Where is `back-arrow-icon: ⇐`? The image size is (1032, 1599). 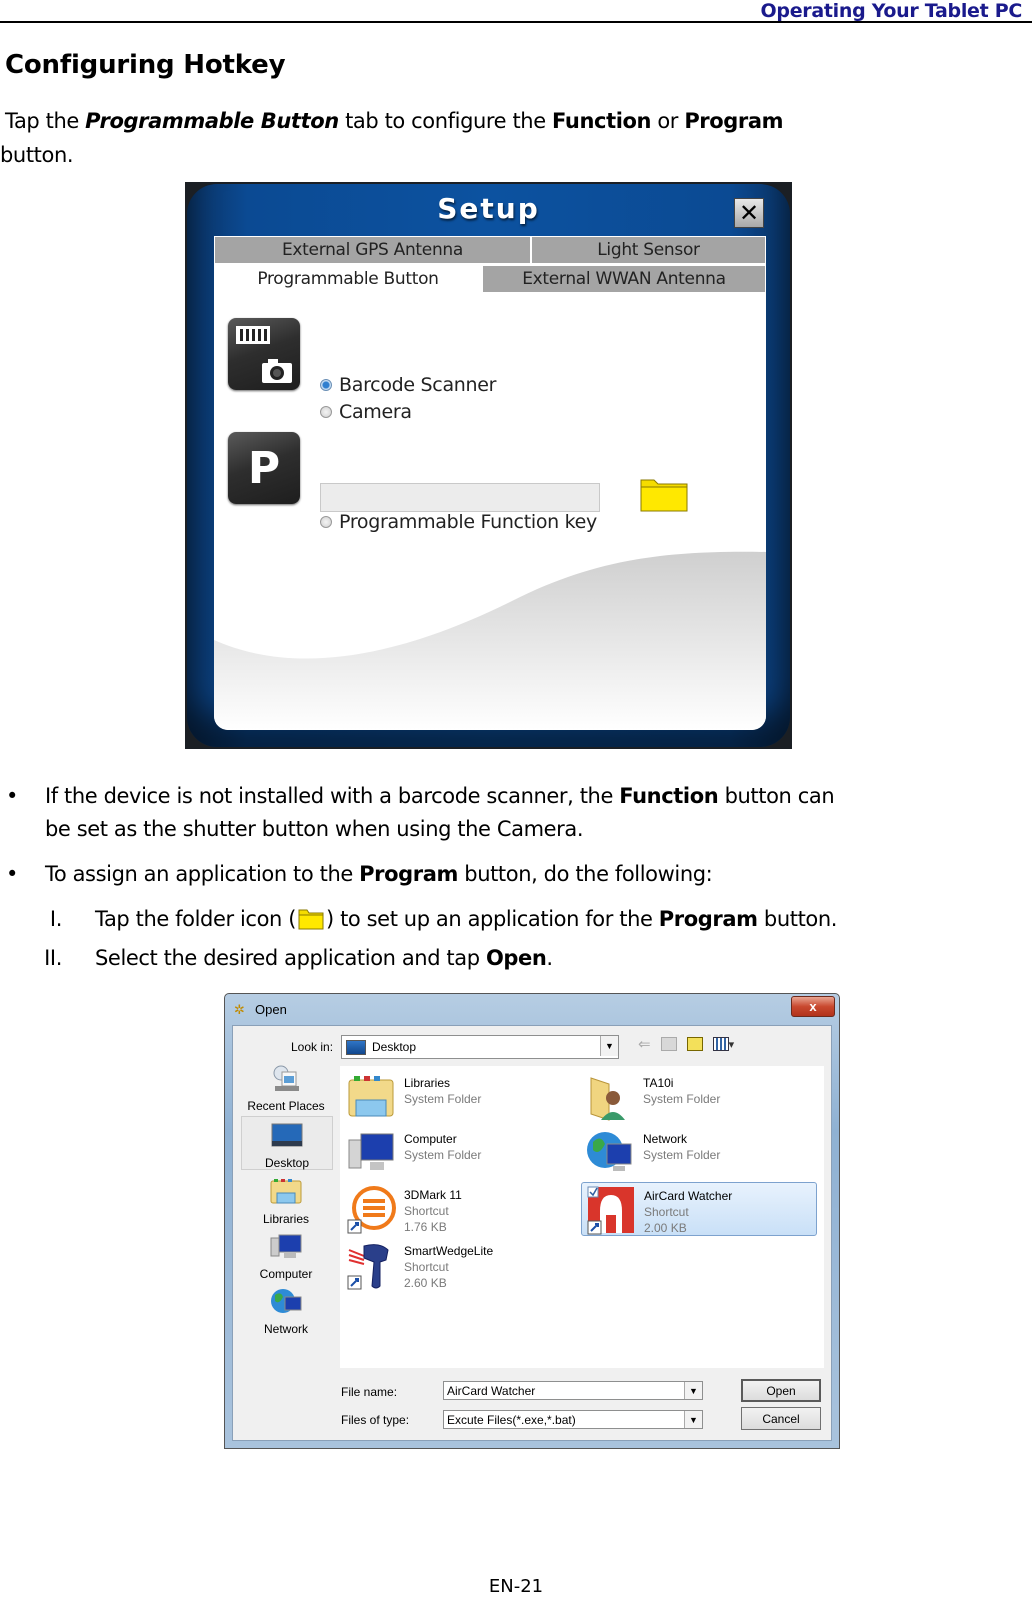
back-arrow-icon: ⇐ is located at coordinates (644, 1044).